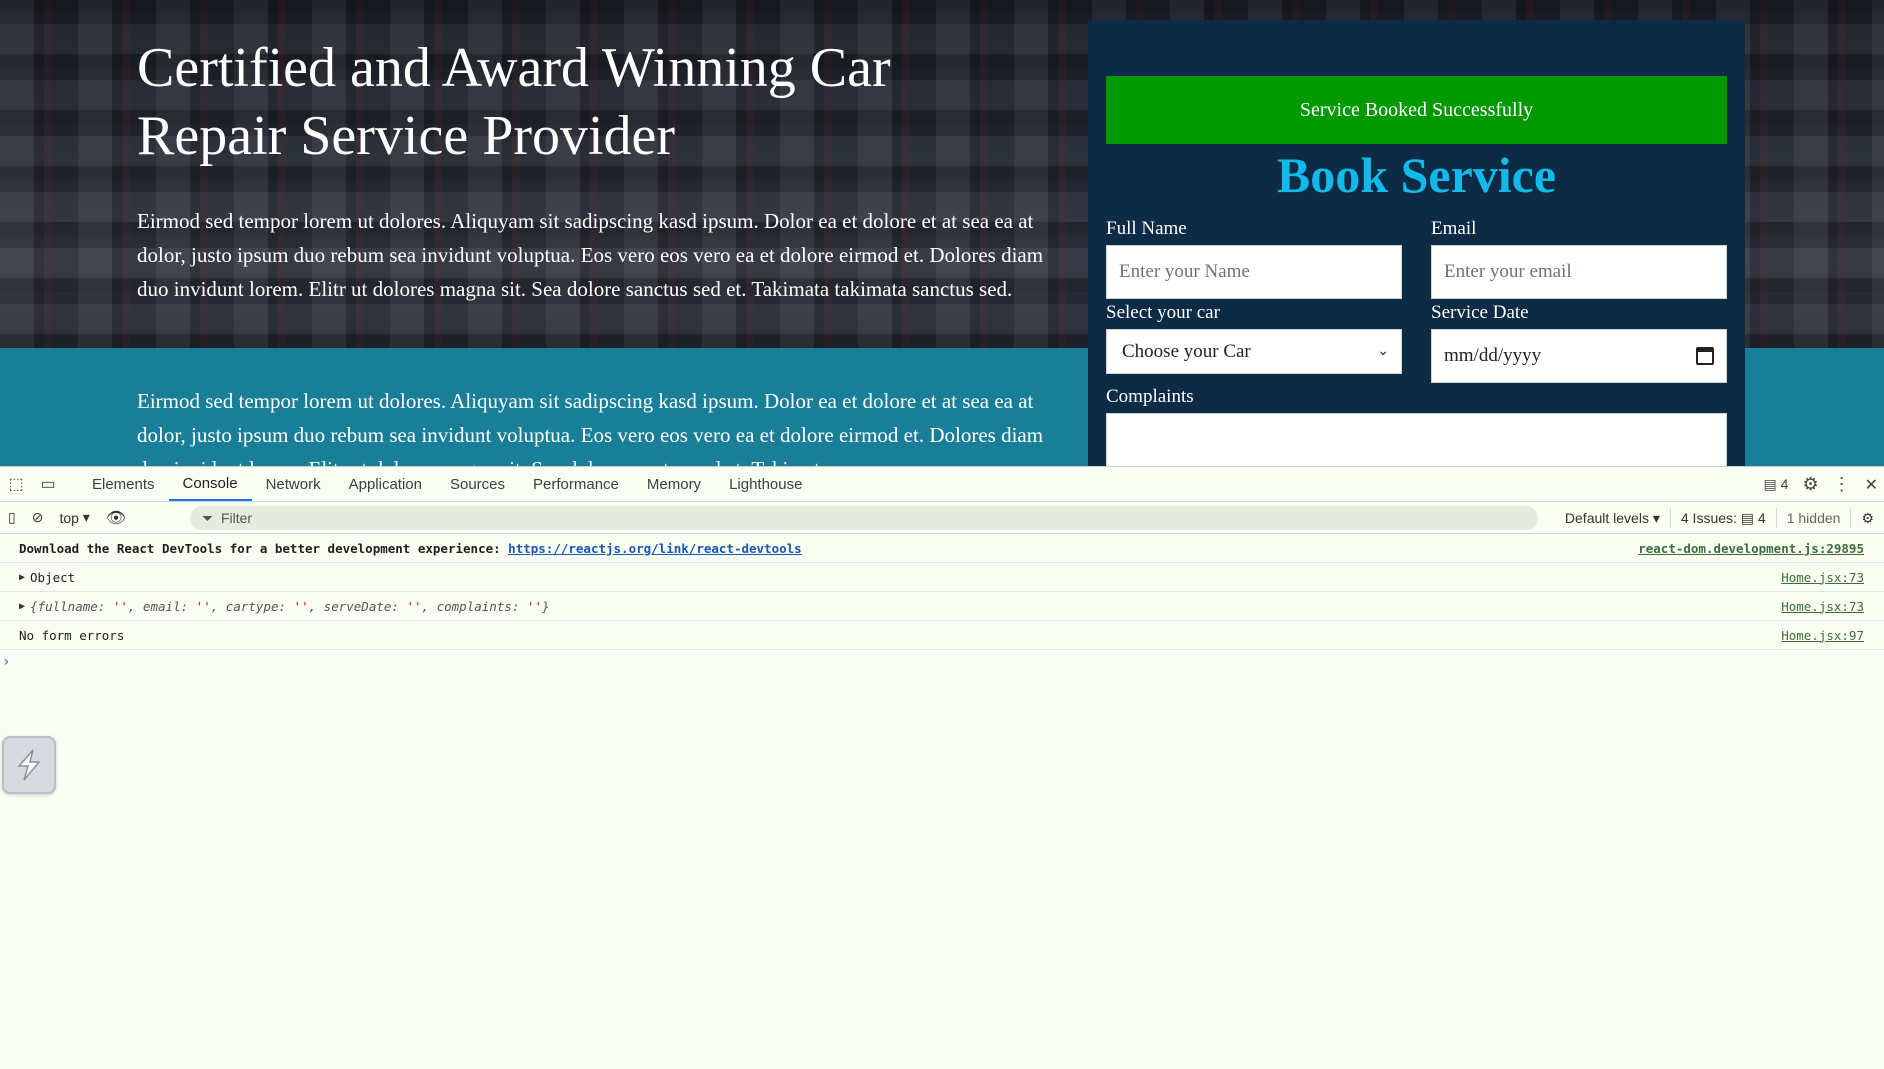 The height and width of the screenshot is (1069, 1884). What do you see at coordinates (674, 484) in the screenshot?
I see `tab-memory: Memory` at bounding box center [674, 484].